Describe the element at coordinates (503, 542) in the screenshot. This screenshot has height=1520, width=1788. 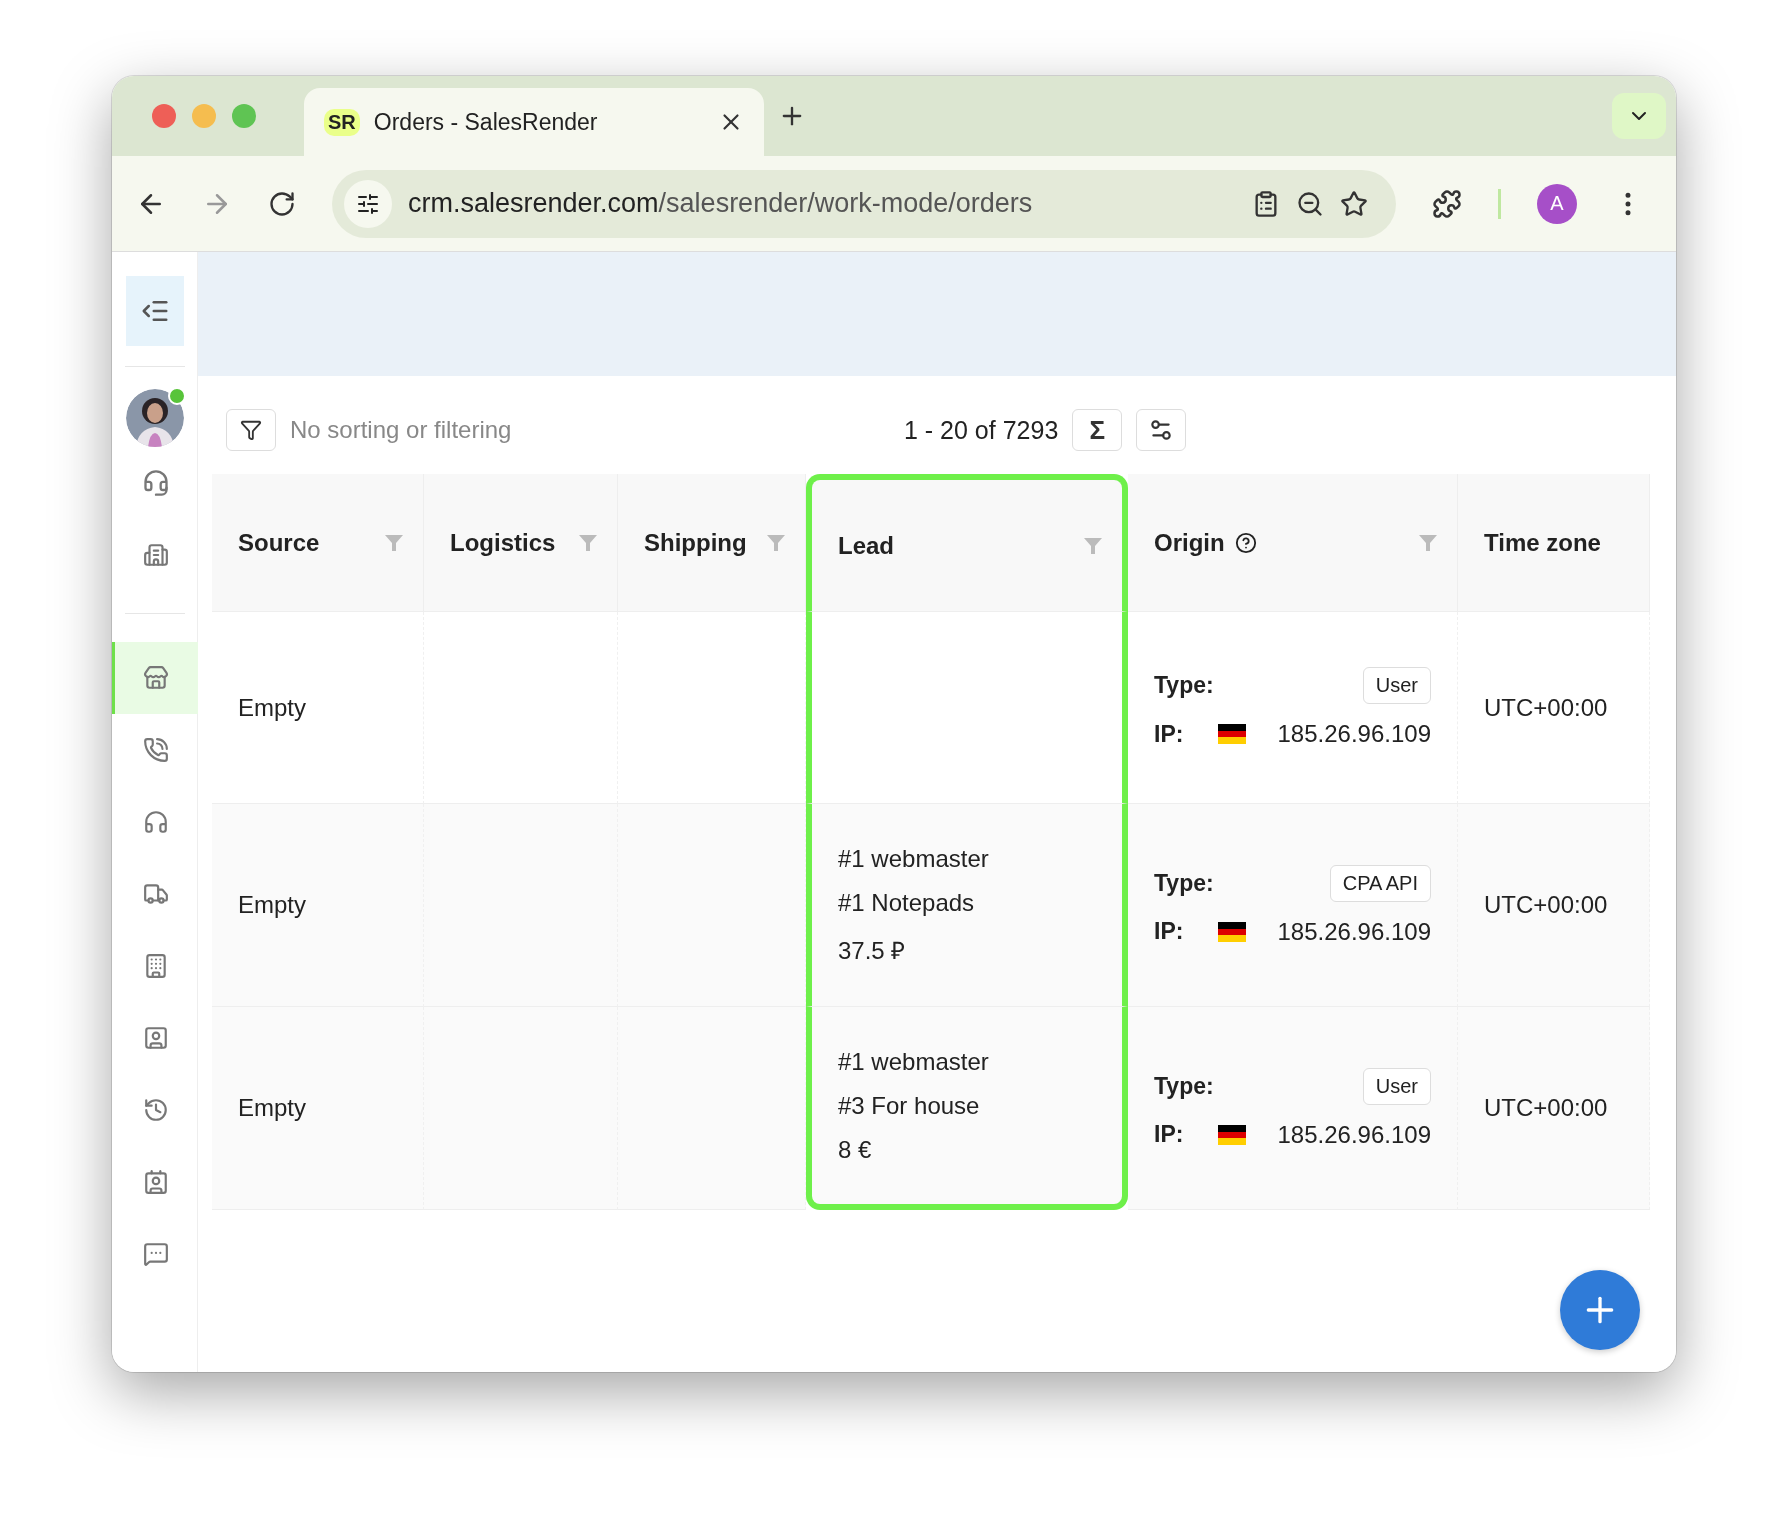
I see `column-title: Logistics` at that location.